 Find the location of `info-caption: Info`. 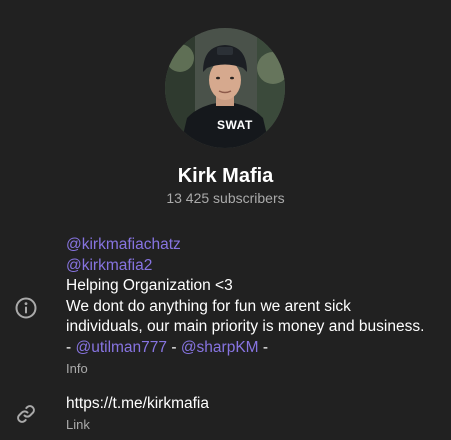

info-caption: Info is located at coordinates (77, 368).